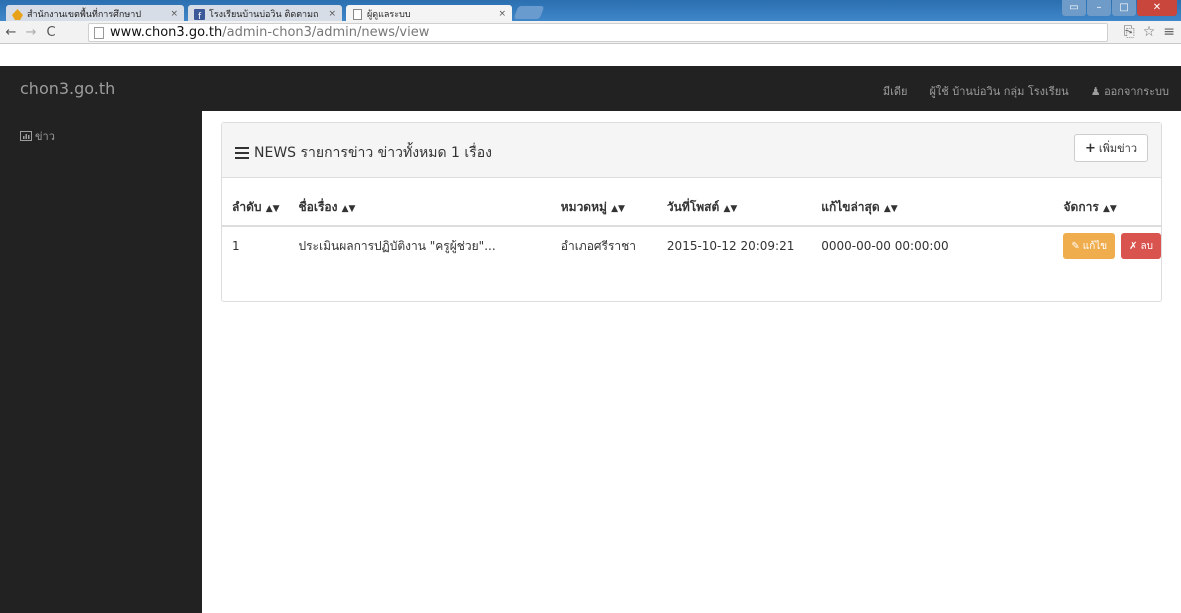 The width and height of the screenshot is (1181, 613). Describe the element at coordinates (1074, 8) in the screenshot. I see `restore-icon: ▭` at that location.